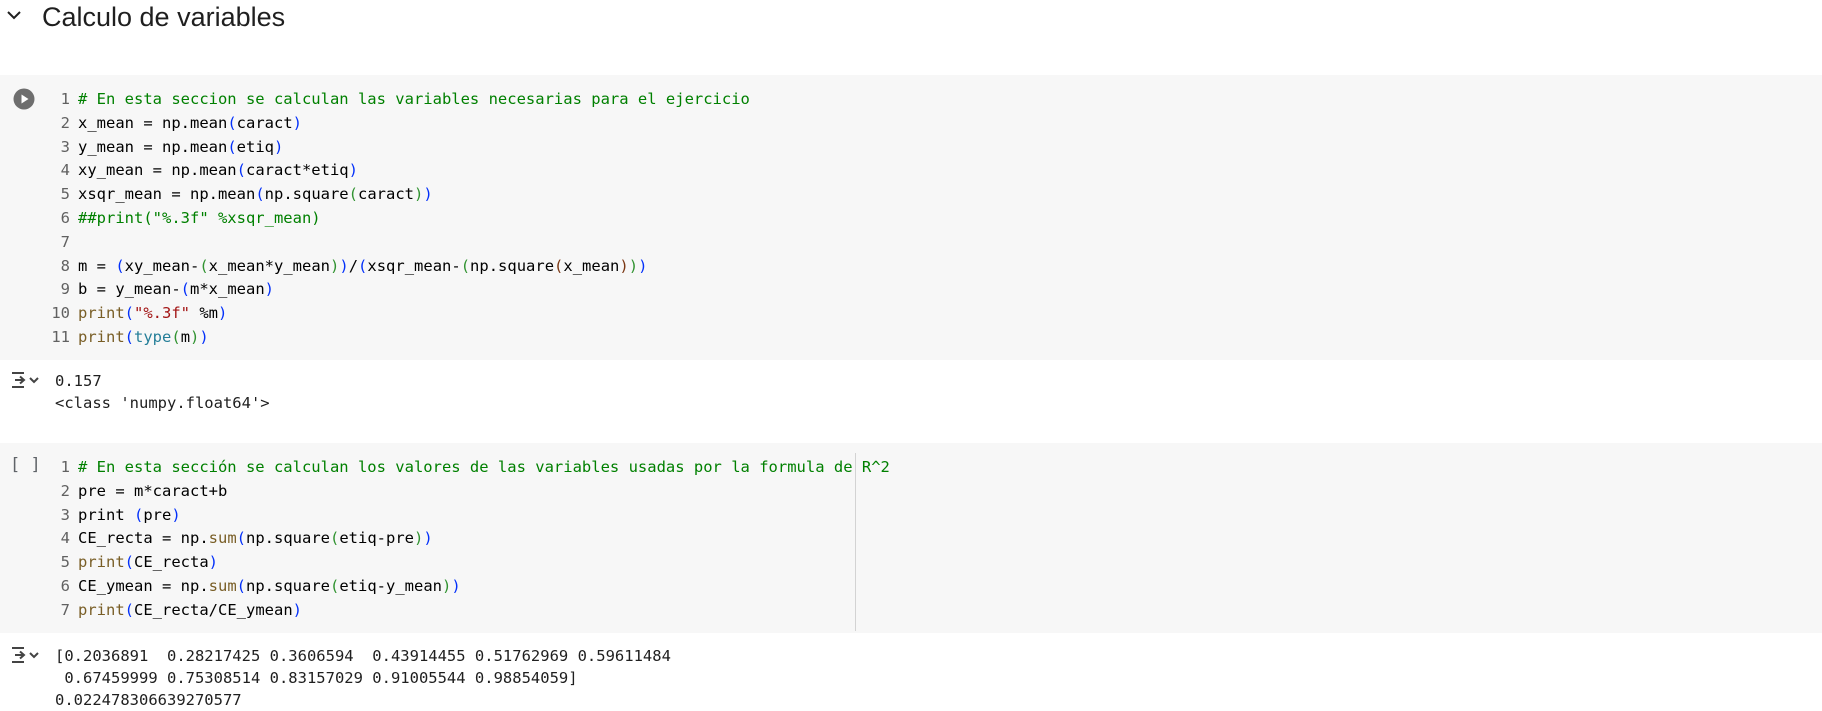  What do you see at coordinates (185, 336) in the screenshot?
I see `code-token: m` at bounding box center [185, 336].